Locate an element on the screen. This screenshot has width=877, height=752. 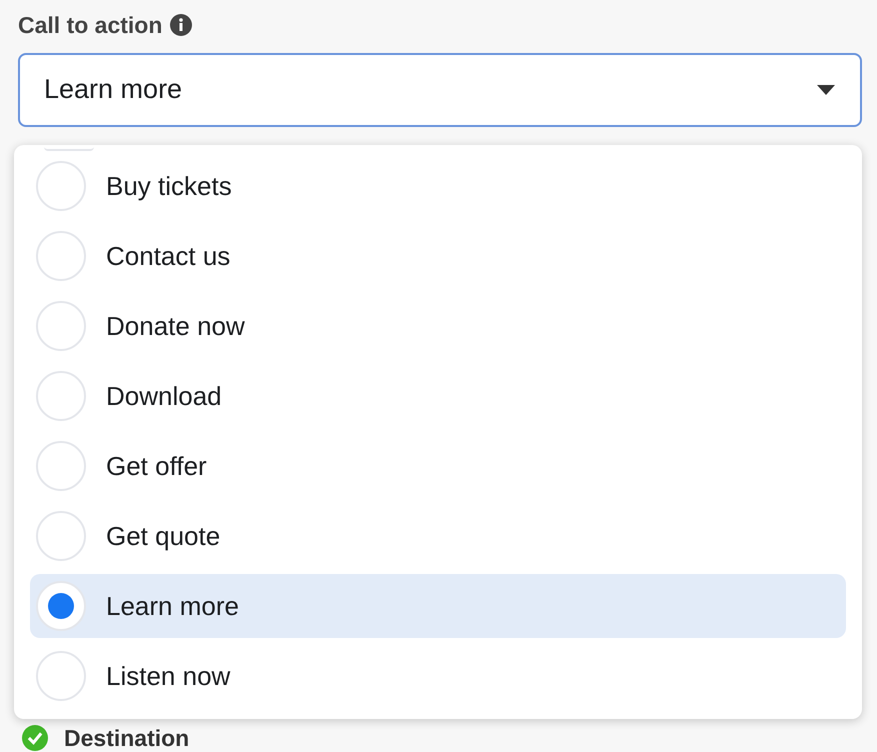
menu-option: Learn more is located at coordinates (438, 606).